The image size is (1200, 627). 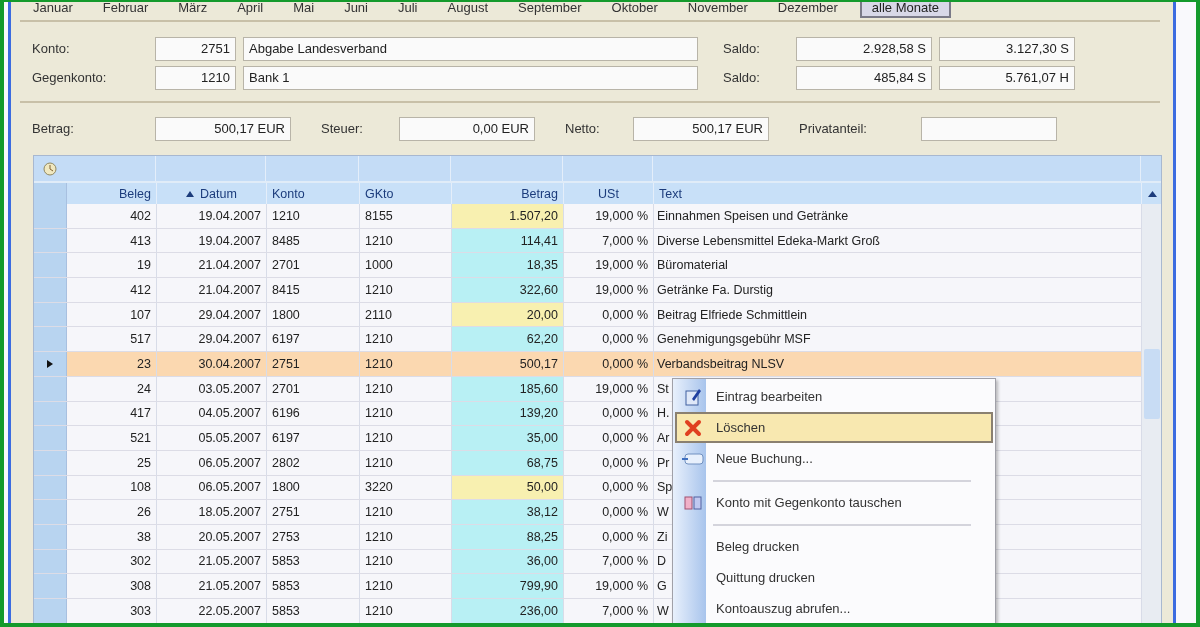 What do you see at coordinates (717, 8) in the screenshot?
I see `month-tab: November` at bounding box center [717, 8].